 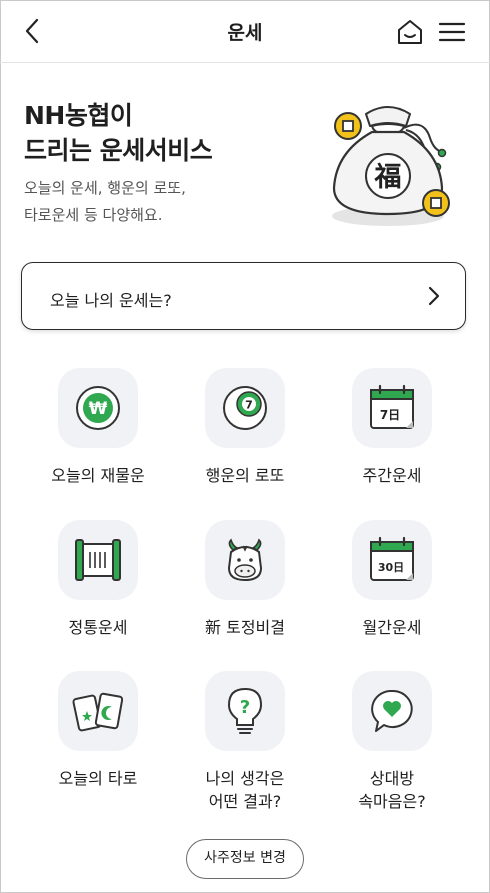 I want to click on lightbulb-icon: ?, so click(x=245, y=710).